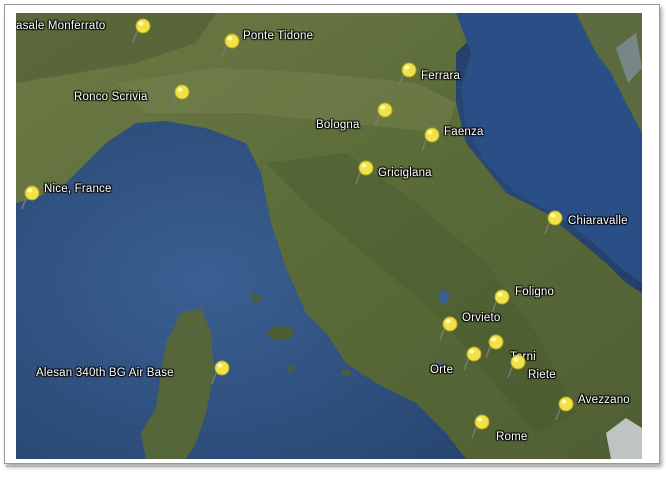 This screenshot has height=477, width=666. What do you see at coordinates (464, 132) in the screenshot?
I see `label-faenza: Faenza` at bounding box center [464, 132].